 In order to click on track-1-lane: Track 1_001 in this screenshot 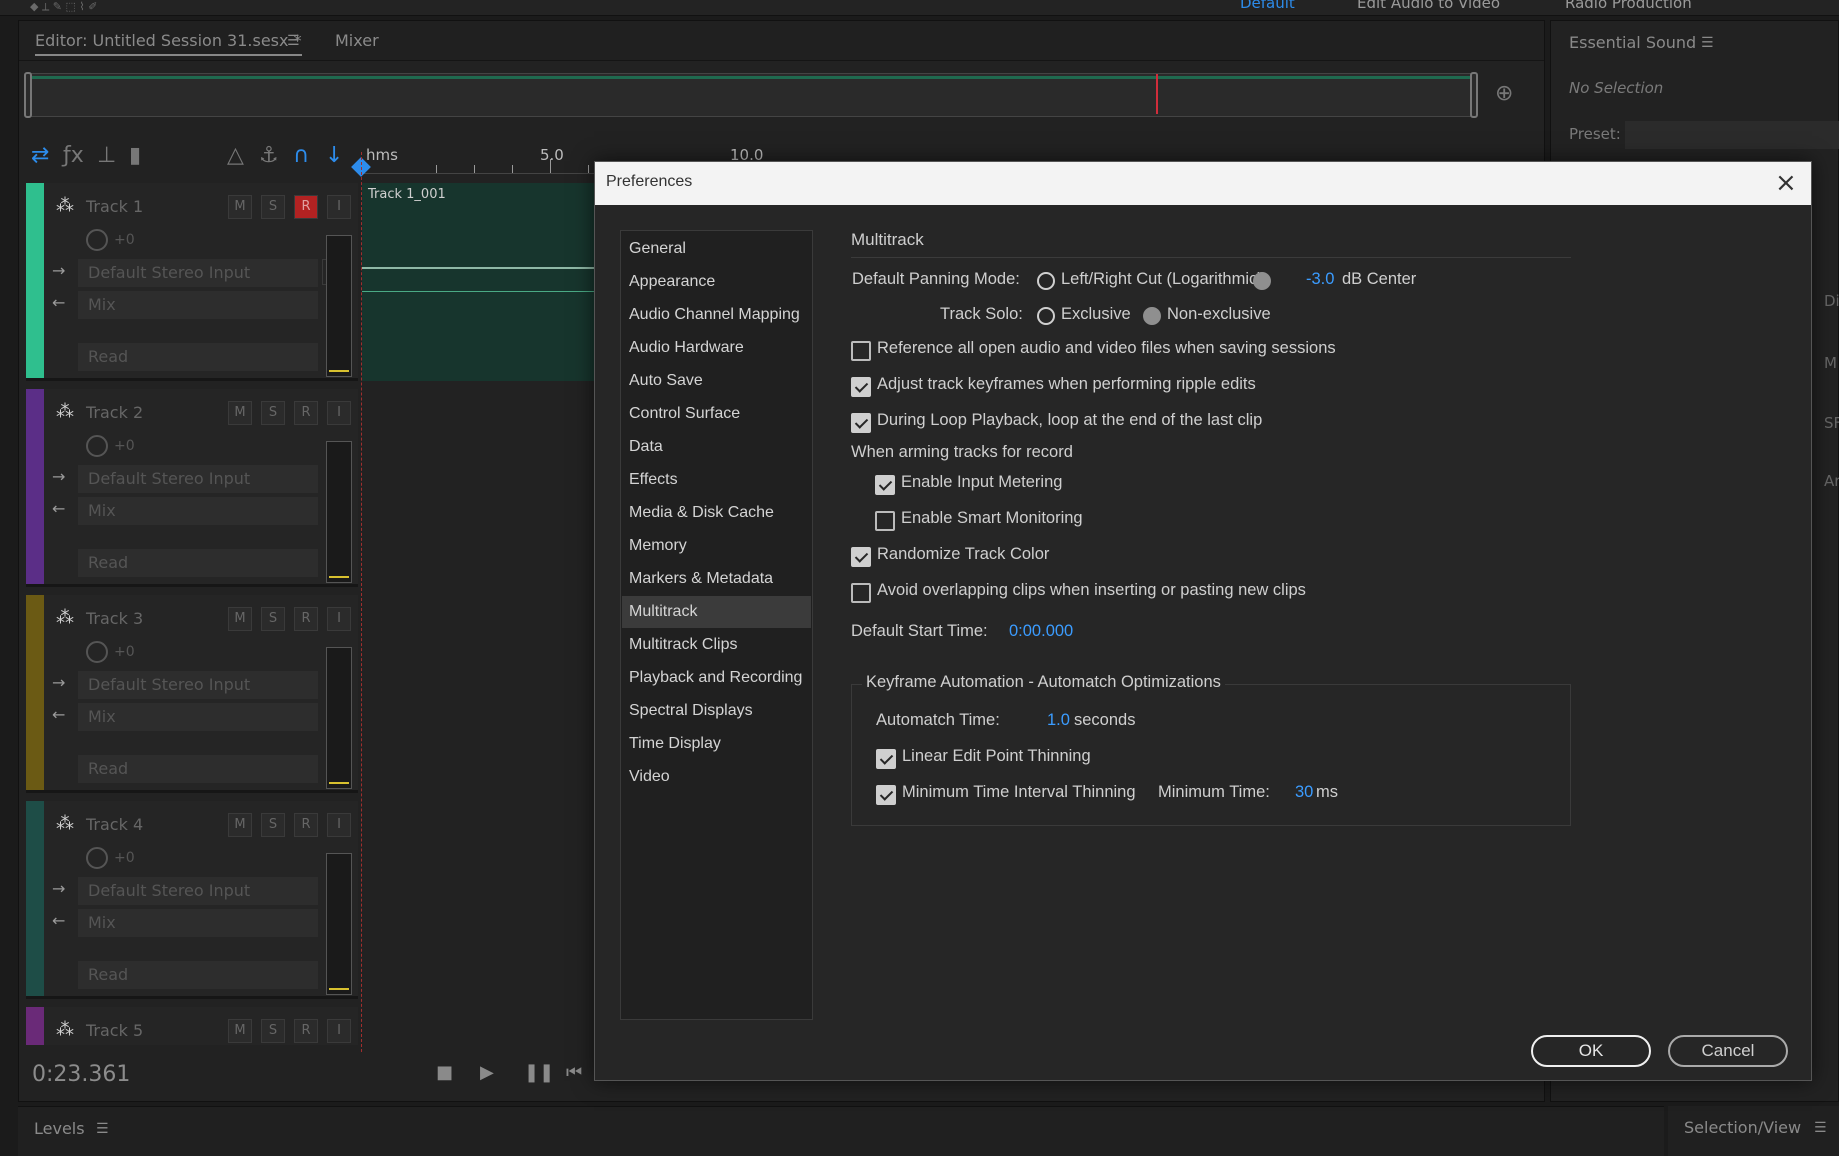, I will do `click(487, 282)`.